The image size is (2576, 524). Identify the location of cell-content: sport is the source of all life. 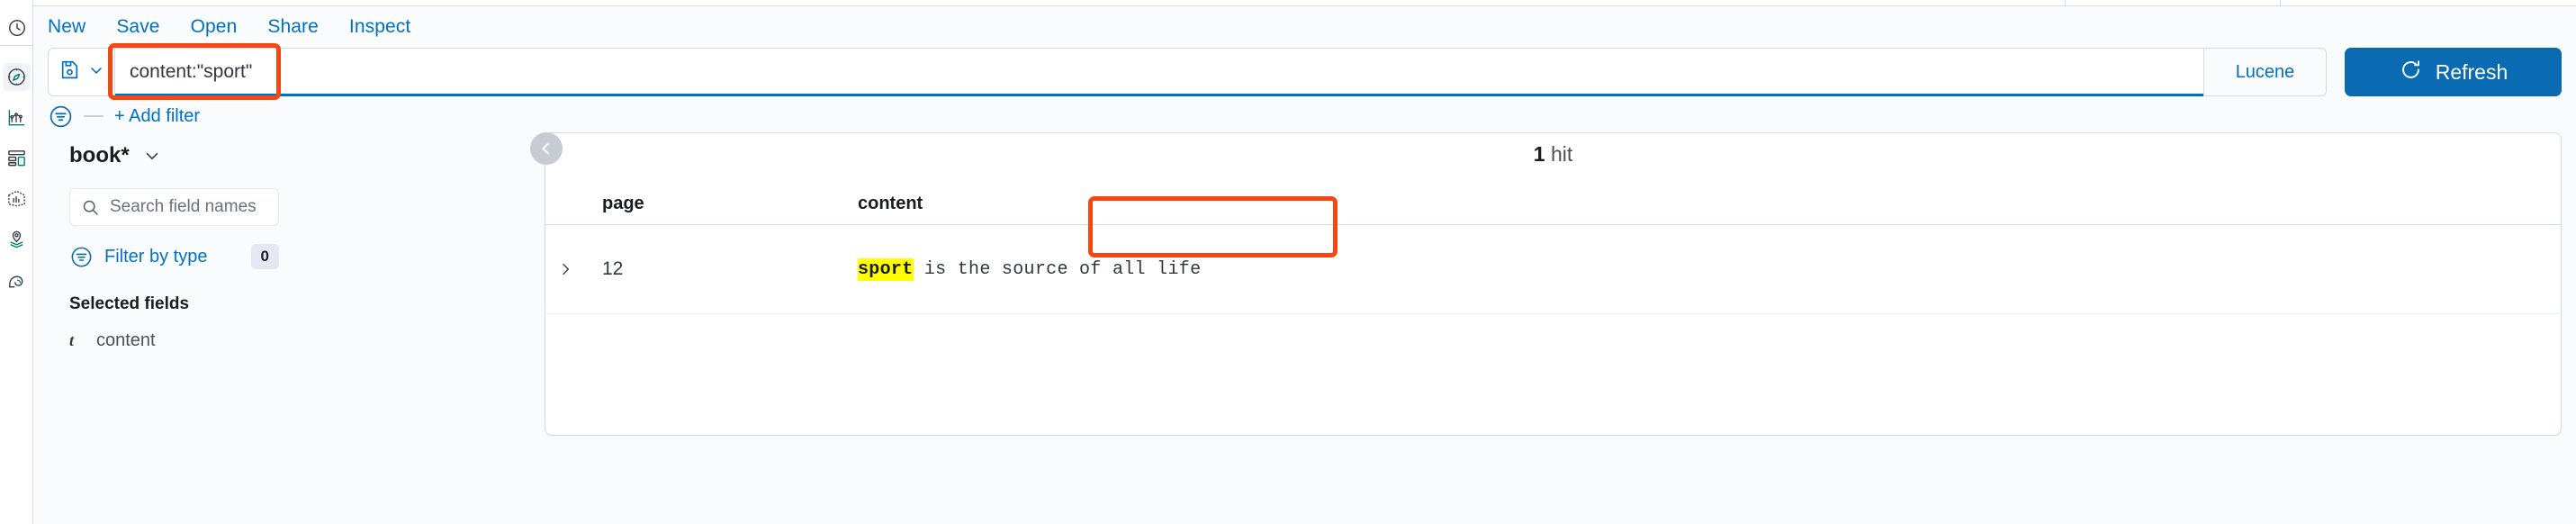
(1707, 269).